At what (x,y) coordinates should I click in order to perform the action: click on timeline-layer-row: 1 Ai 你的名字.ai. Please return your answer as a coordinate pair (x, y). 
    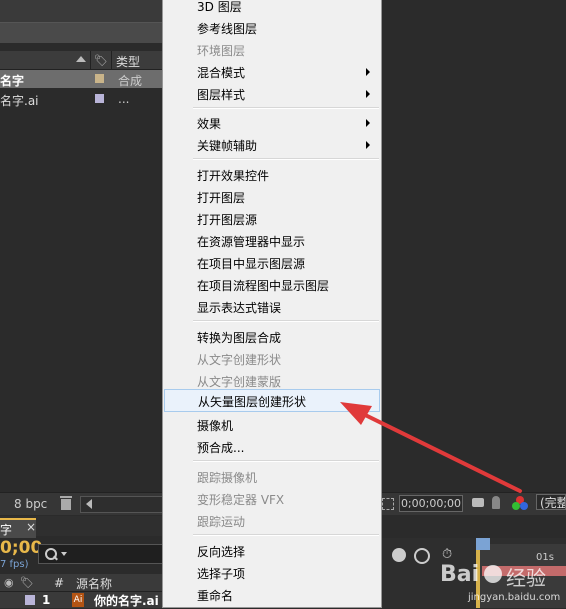
    Looking at the image, I should click on (81, 600).